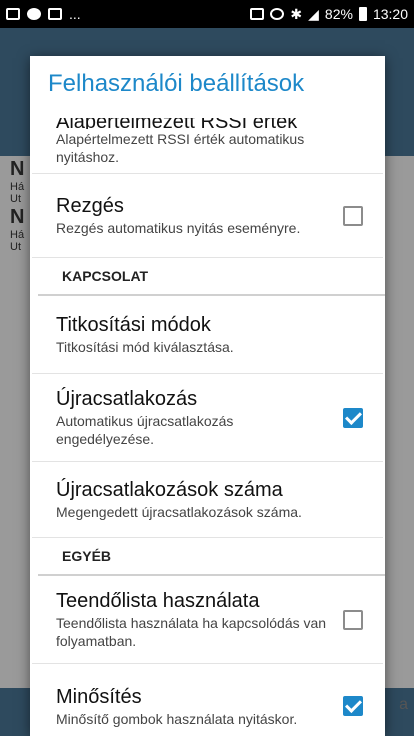 This screenshot has height=736, width=414. Describe the element at coordinates (390, 14) in the screenshot. I see `clock: 13:20` at that location.